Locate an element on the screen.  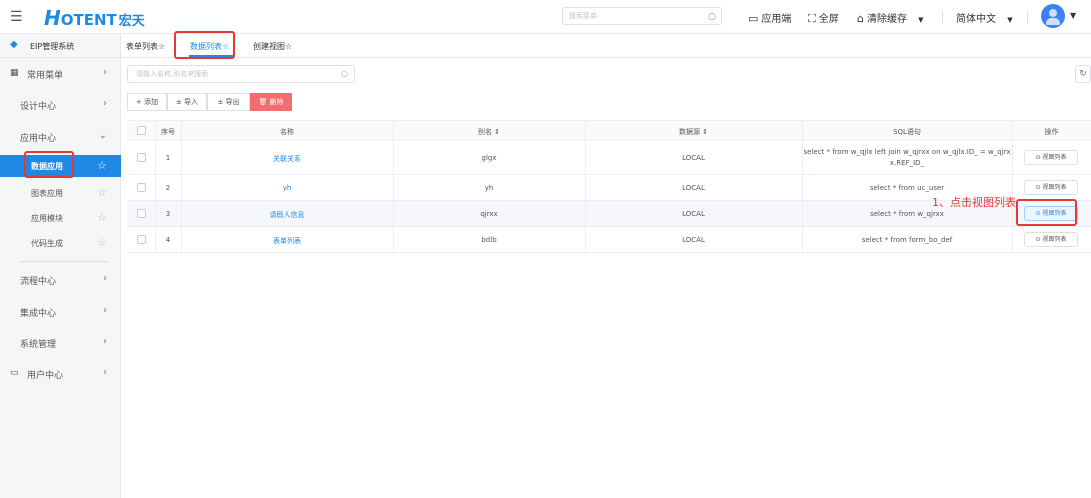
clear-cache-button: ⌂ 清除缓存 ▼ is located at coordinates (890, 17).